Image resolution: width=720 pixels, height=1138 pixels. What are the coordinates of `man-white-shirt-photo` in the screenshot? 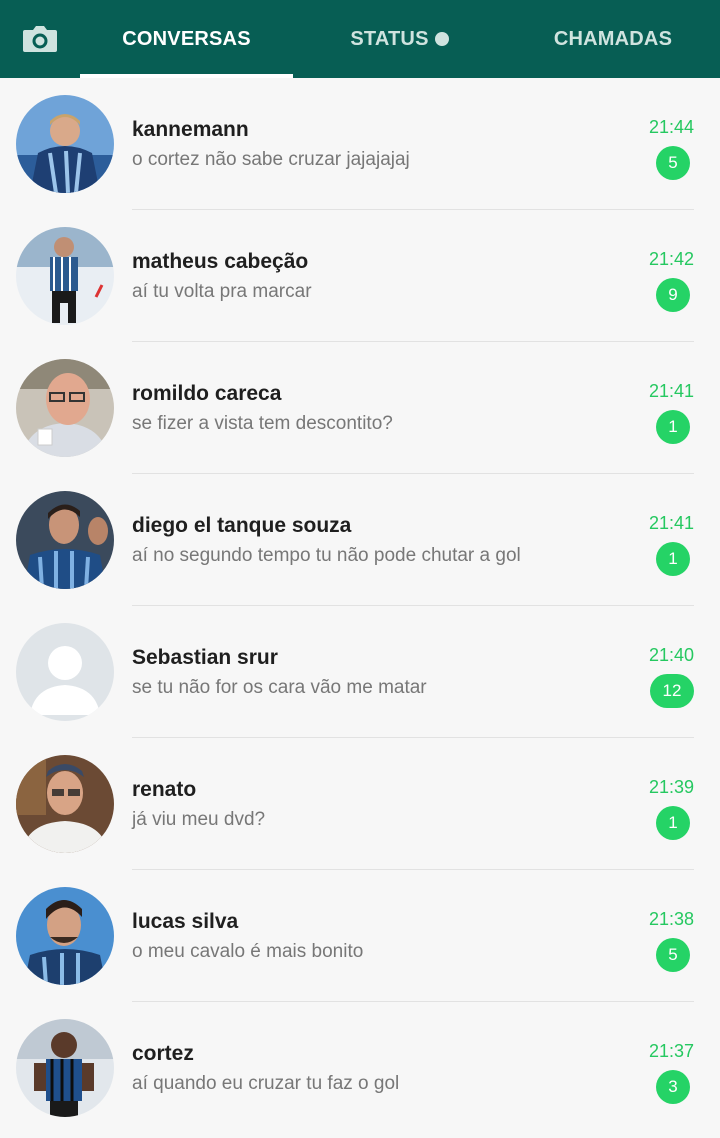 It's located at (65, 804).